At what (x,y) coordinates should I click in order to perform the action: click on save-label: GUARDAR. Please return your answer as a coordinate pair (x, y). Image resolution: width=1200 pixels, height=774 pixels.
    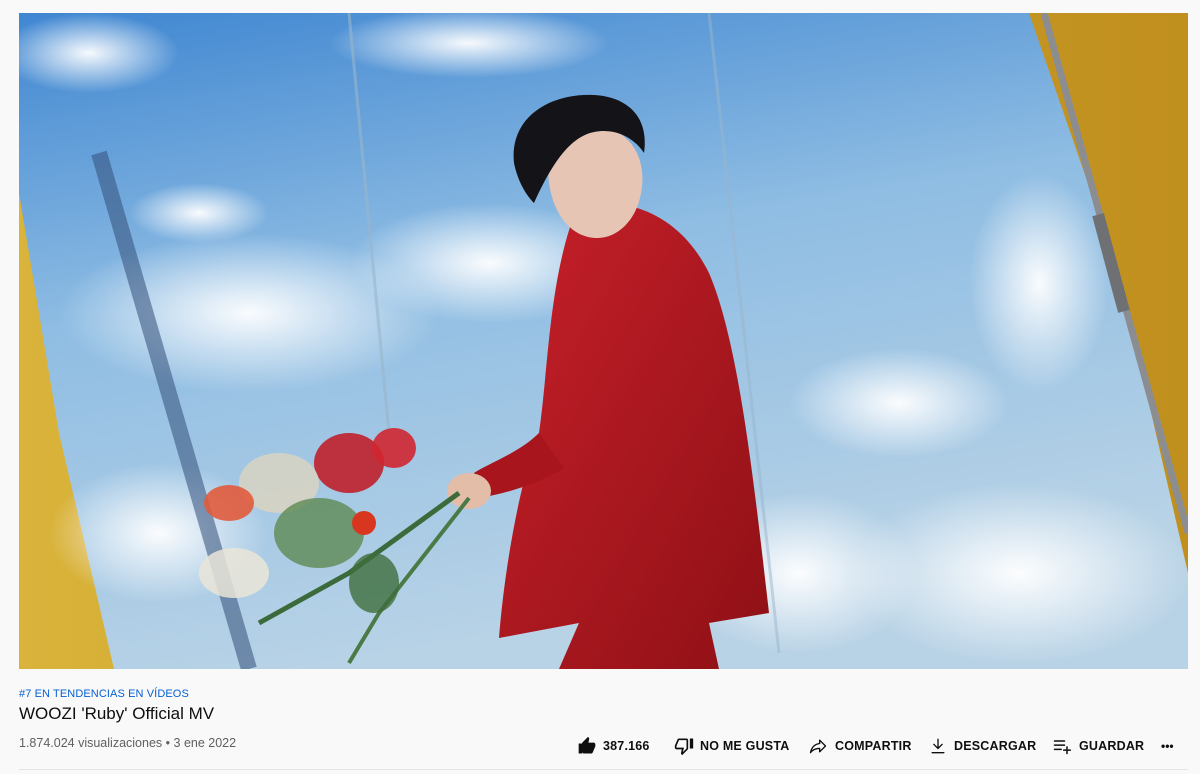
    Looking at the image, I should click on (1112, 746).